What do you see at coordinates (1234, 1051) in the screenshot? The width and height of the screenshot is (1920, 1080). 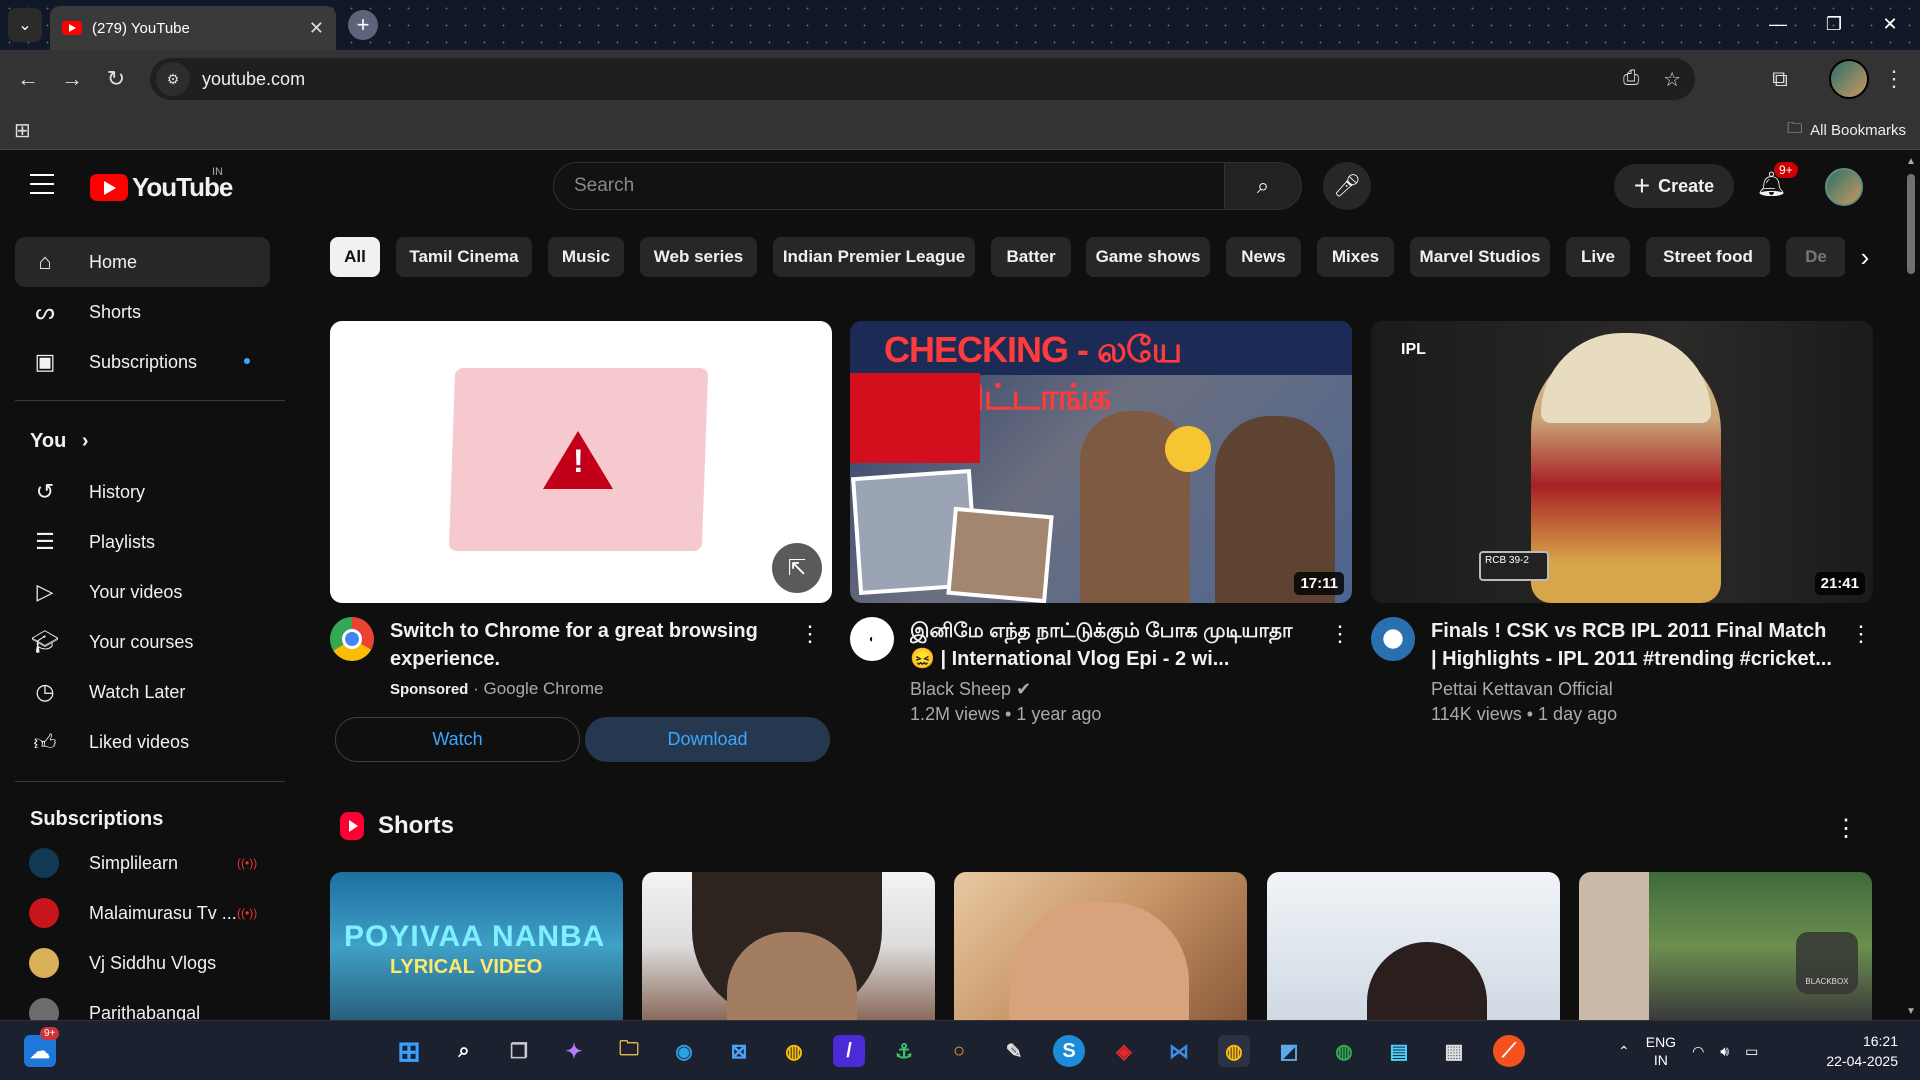 I see `chrome-active-icon: ◍` at bounding box center [1234, 1051].